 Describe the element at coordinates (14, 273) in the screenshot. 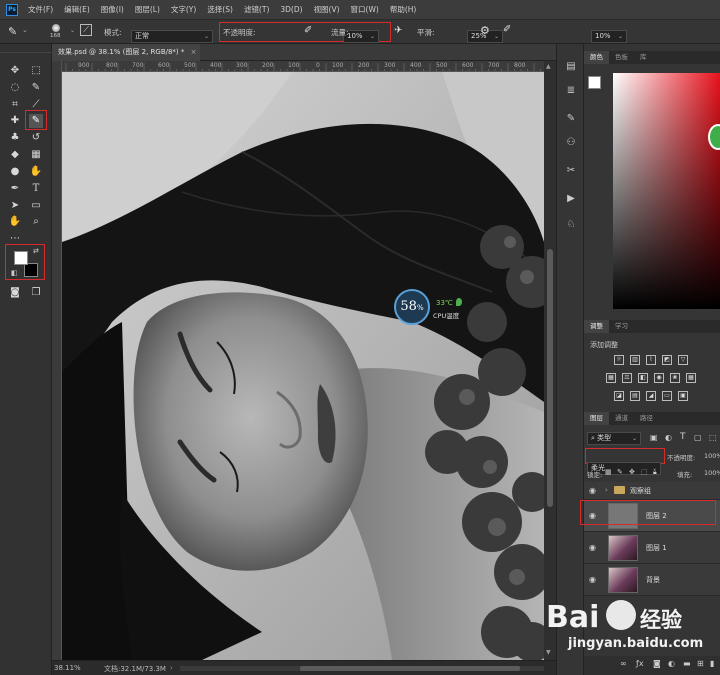

I see `default-colors-icon: ◧` at that location.